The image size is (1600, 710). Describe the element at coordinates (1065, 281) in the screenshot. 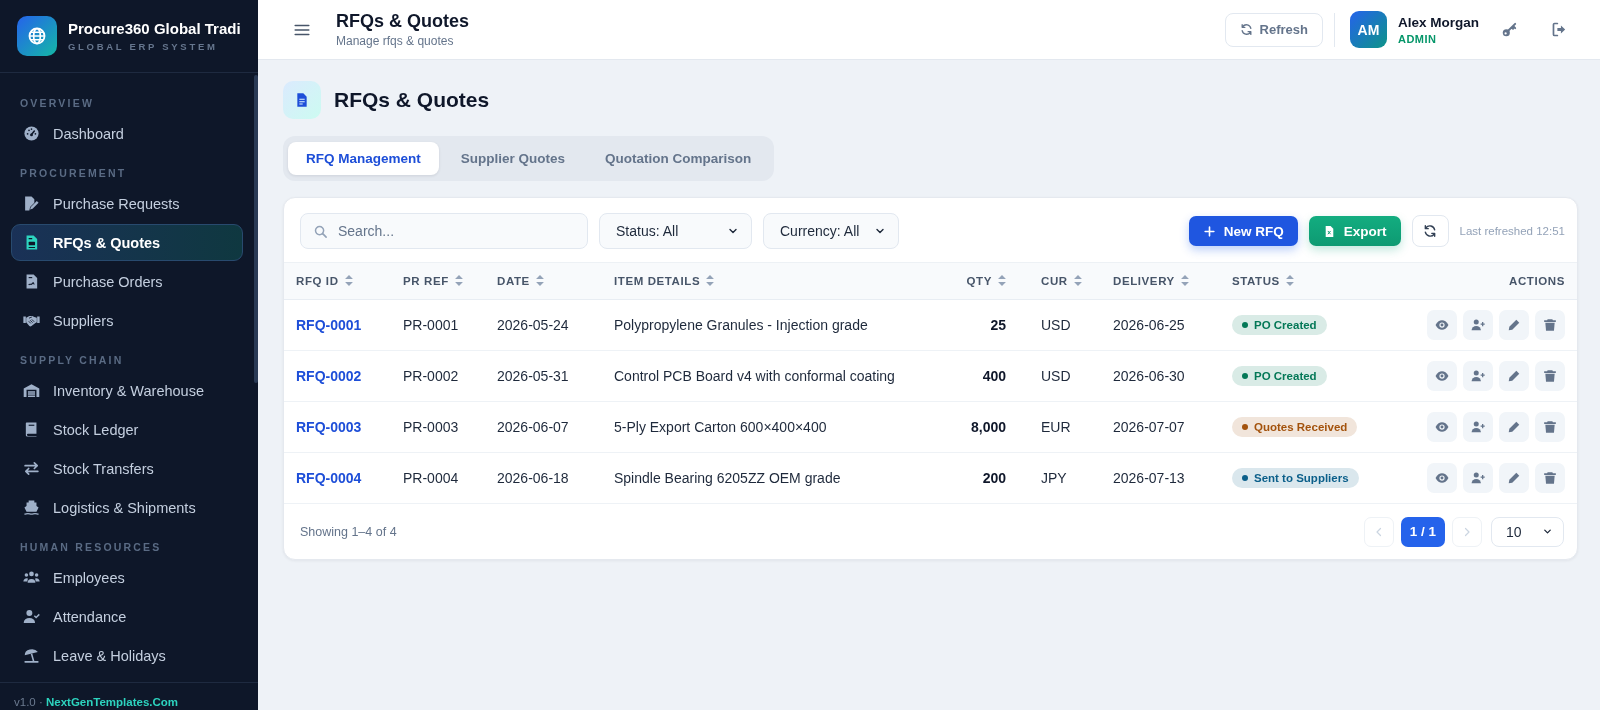

I see `column-header: CUR` at that location.